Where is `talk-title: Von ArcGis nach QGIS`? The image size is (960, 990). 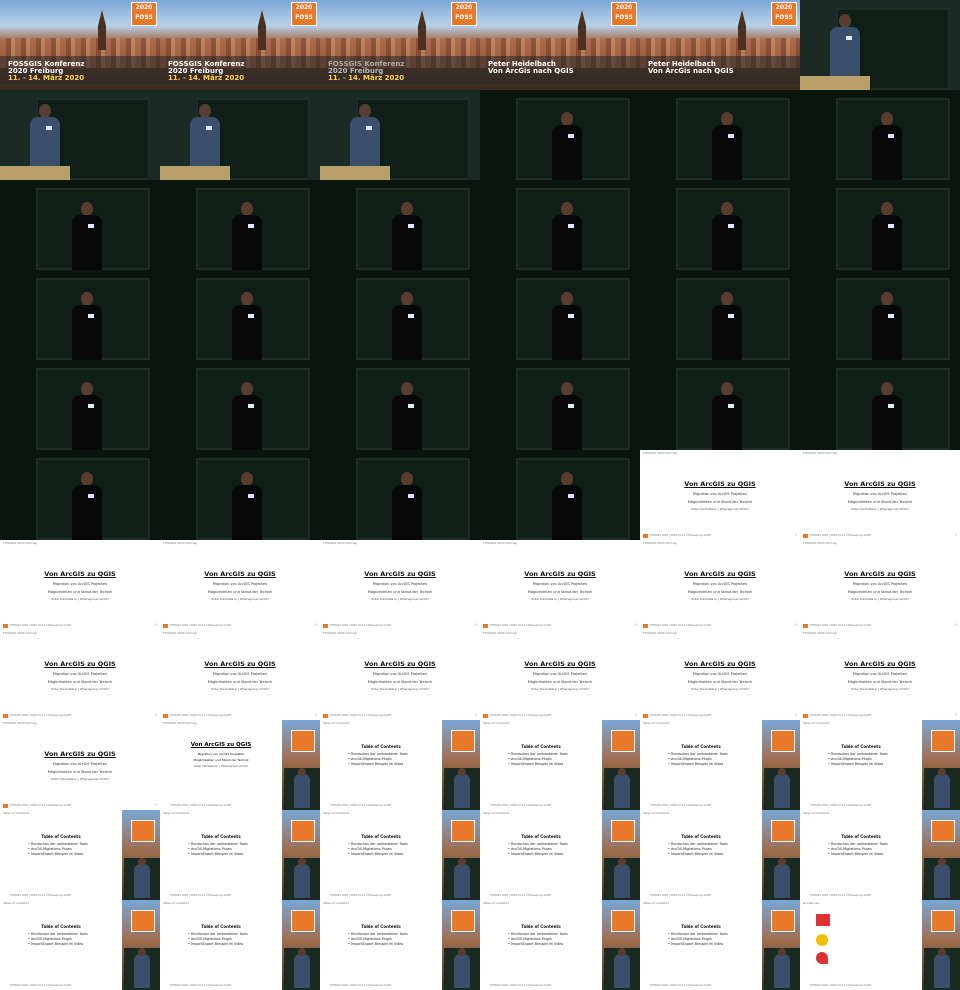
talk-title: Von ArcGis nach QGIS is located at coordinates (531, 71).